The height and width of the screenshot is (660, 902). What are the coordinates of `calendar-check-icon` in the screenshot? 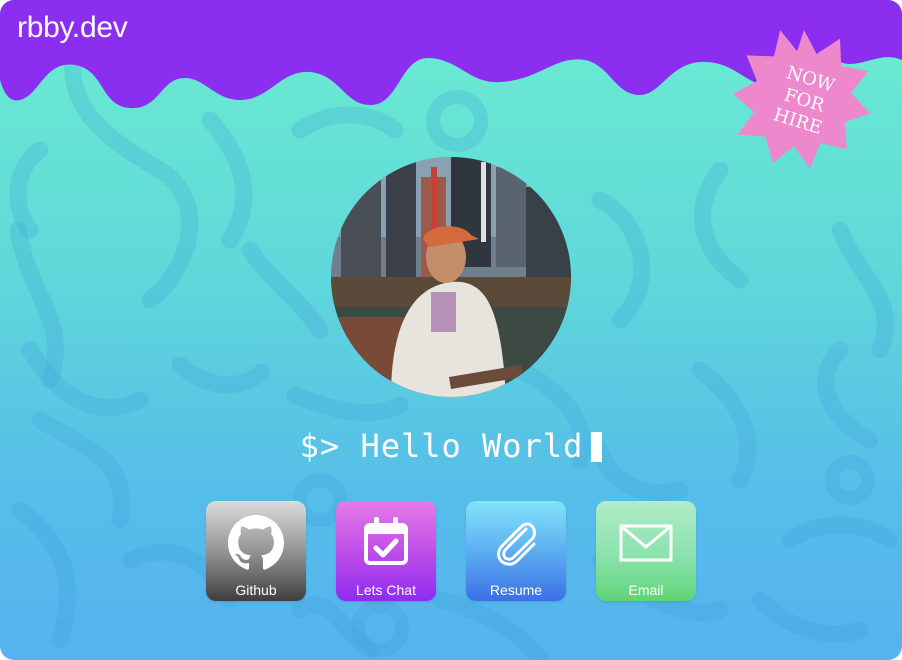 It's located at (386, 543).